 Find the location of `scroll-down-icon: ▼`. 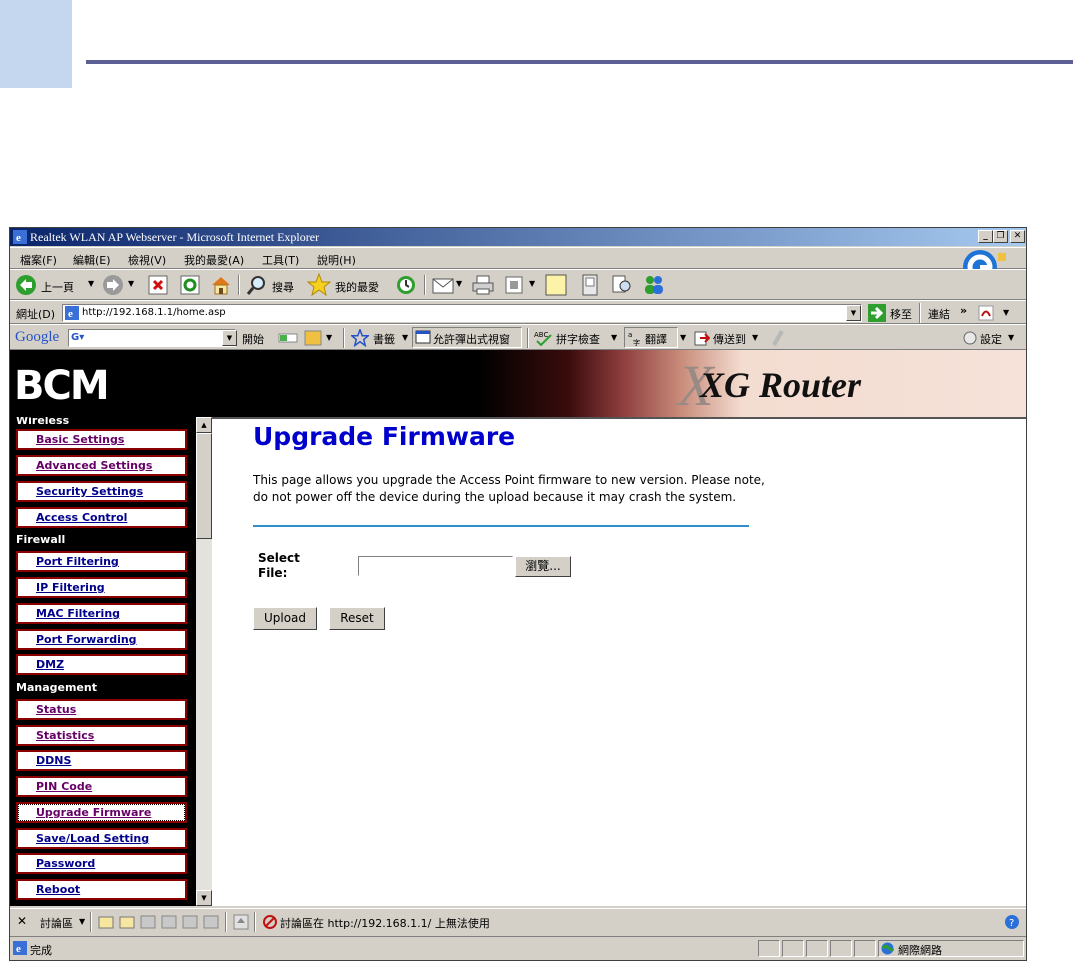

scroll-down-icon: ▼ is located at coordinates (204, 898).